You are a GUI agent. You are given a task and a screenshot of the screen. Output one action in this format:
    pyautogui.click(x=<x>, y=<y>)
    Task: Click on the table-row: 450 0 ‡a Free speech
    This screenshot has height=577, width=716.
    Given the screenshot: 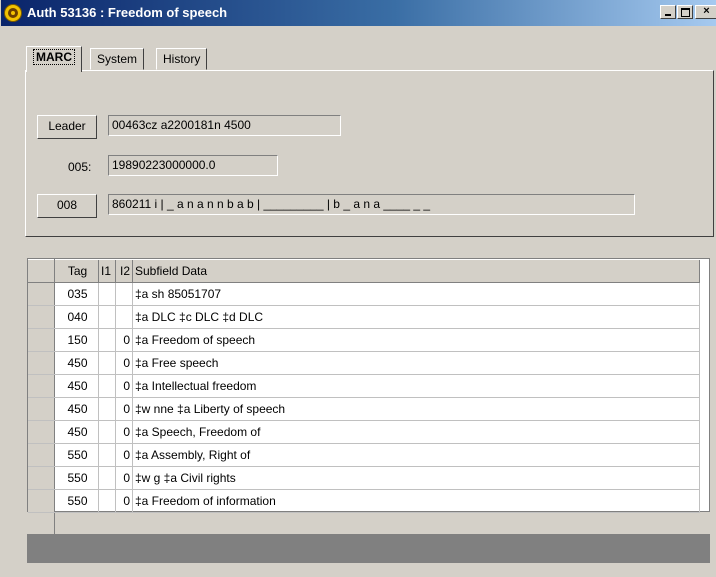 What is the action you would take?
    pyautogui.click(x=364, y=363)
    